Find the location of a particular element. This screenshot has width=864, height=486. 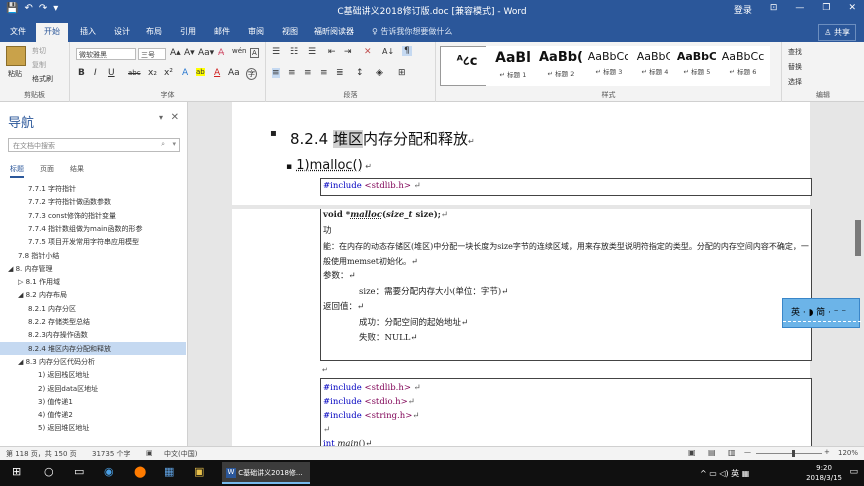

nav-options-icon: ▾ is located at coordinates (161, 117).